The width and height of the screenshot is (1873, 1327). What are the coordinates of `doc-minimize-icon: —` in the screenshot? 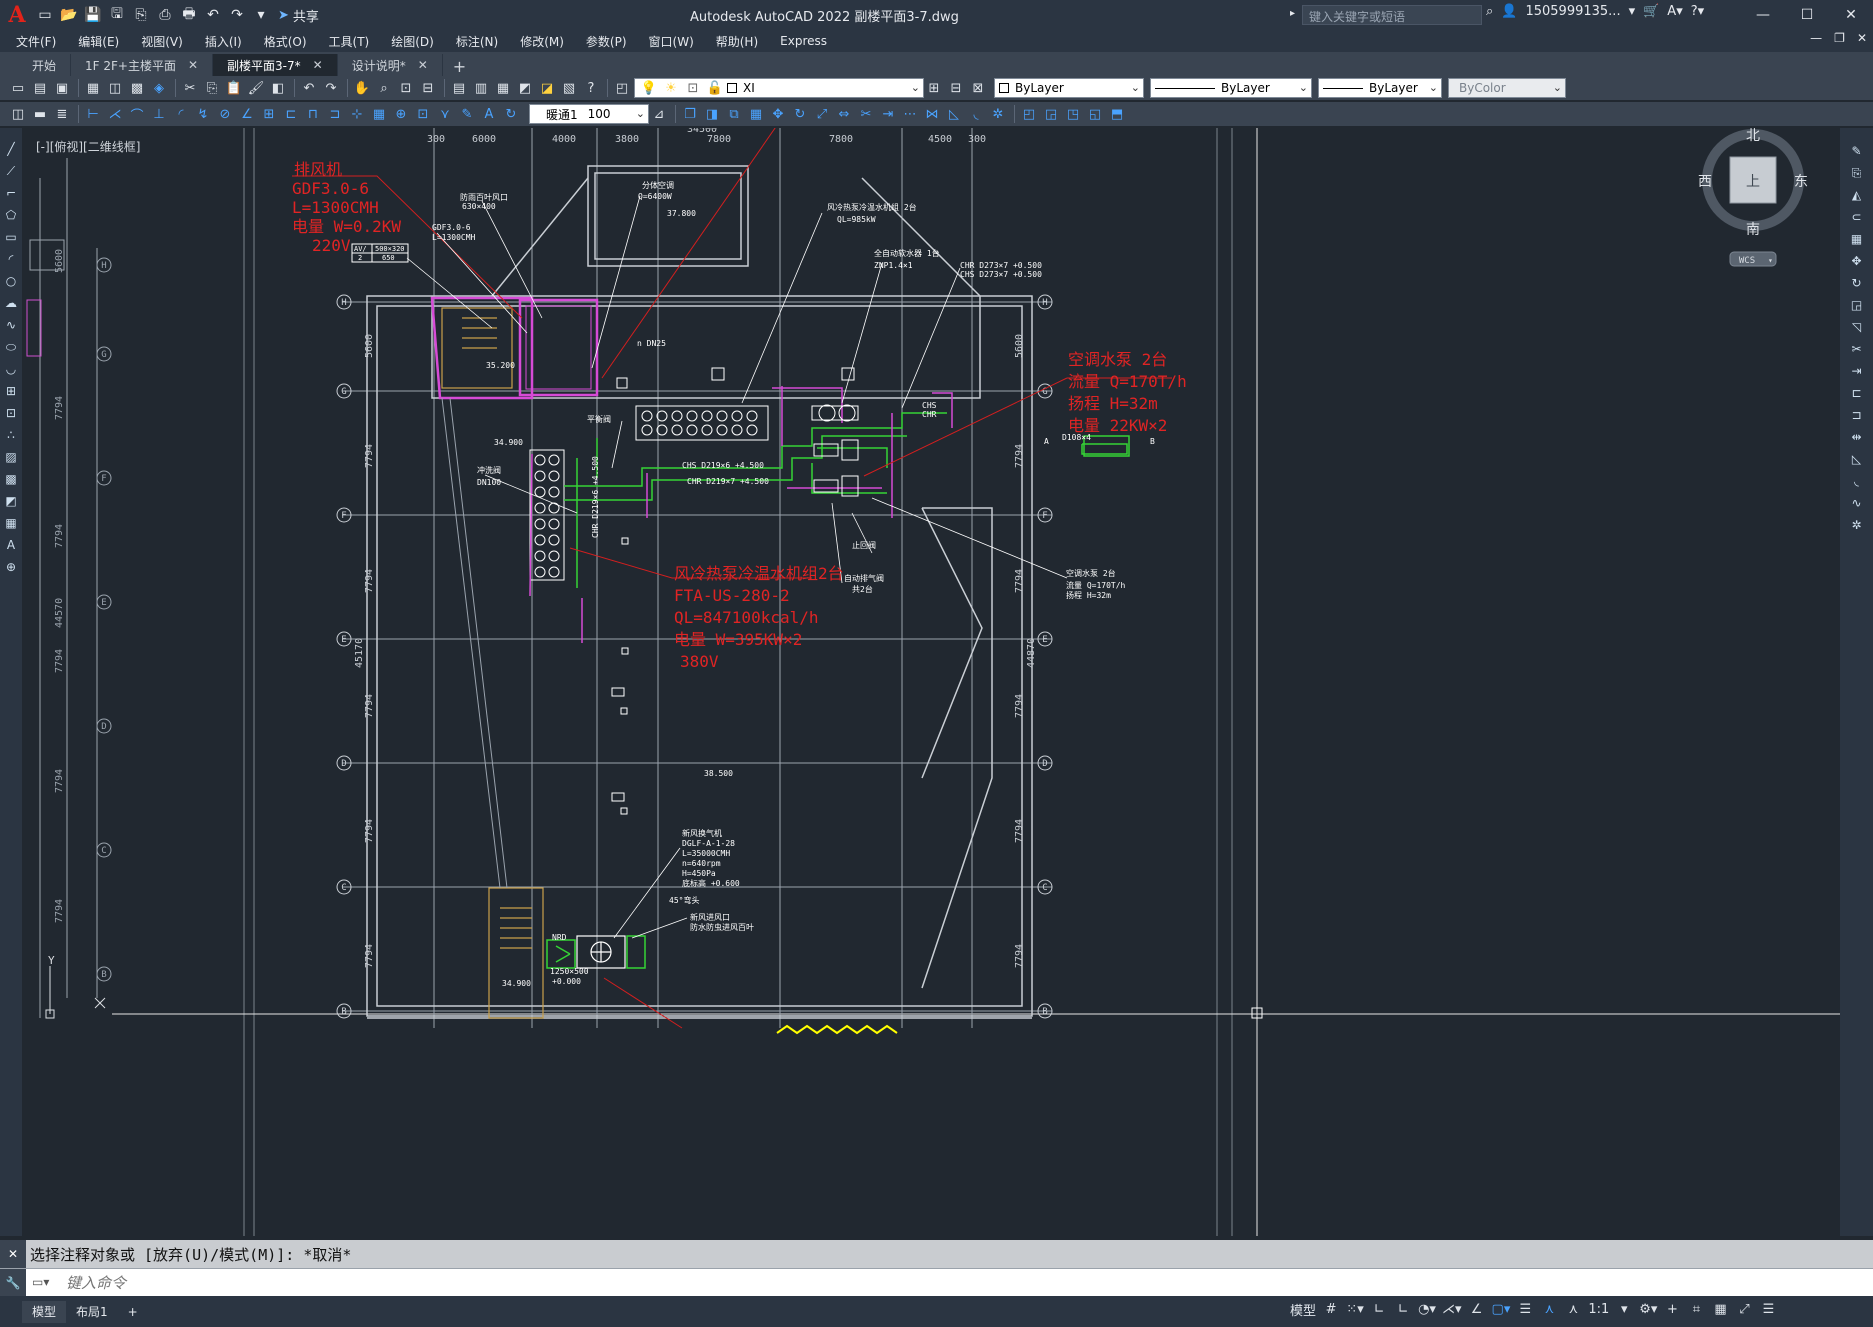 It's located at (1816, 38).